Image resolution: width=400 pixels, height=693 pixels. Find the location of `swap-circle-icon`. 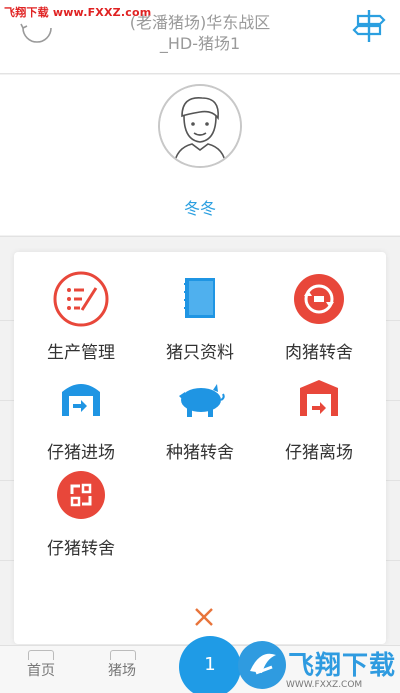

swap-circle-icon is located at coordinates (81, 495).